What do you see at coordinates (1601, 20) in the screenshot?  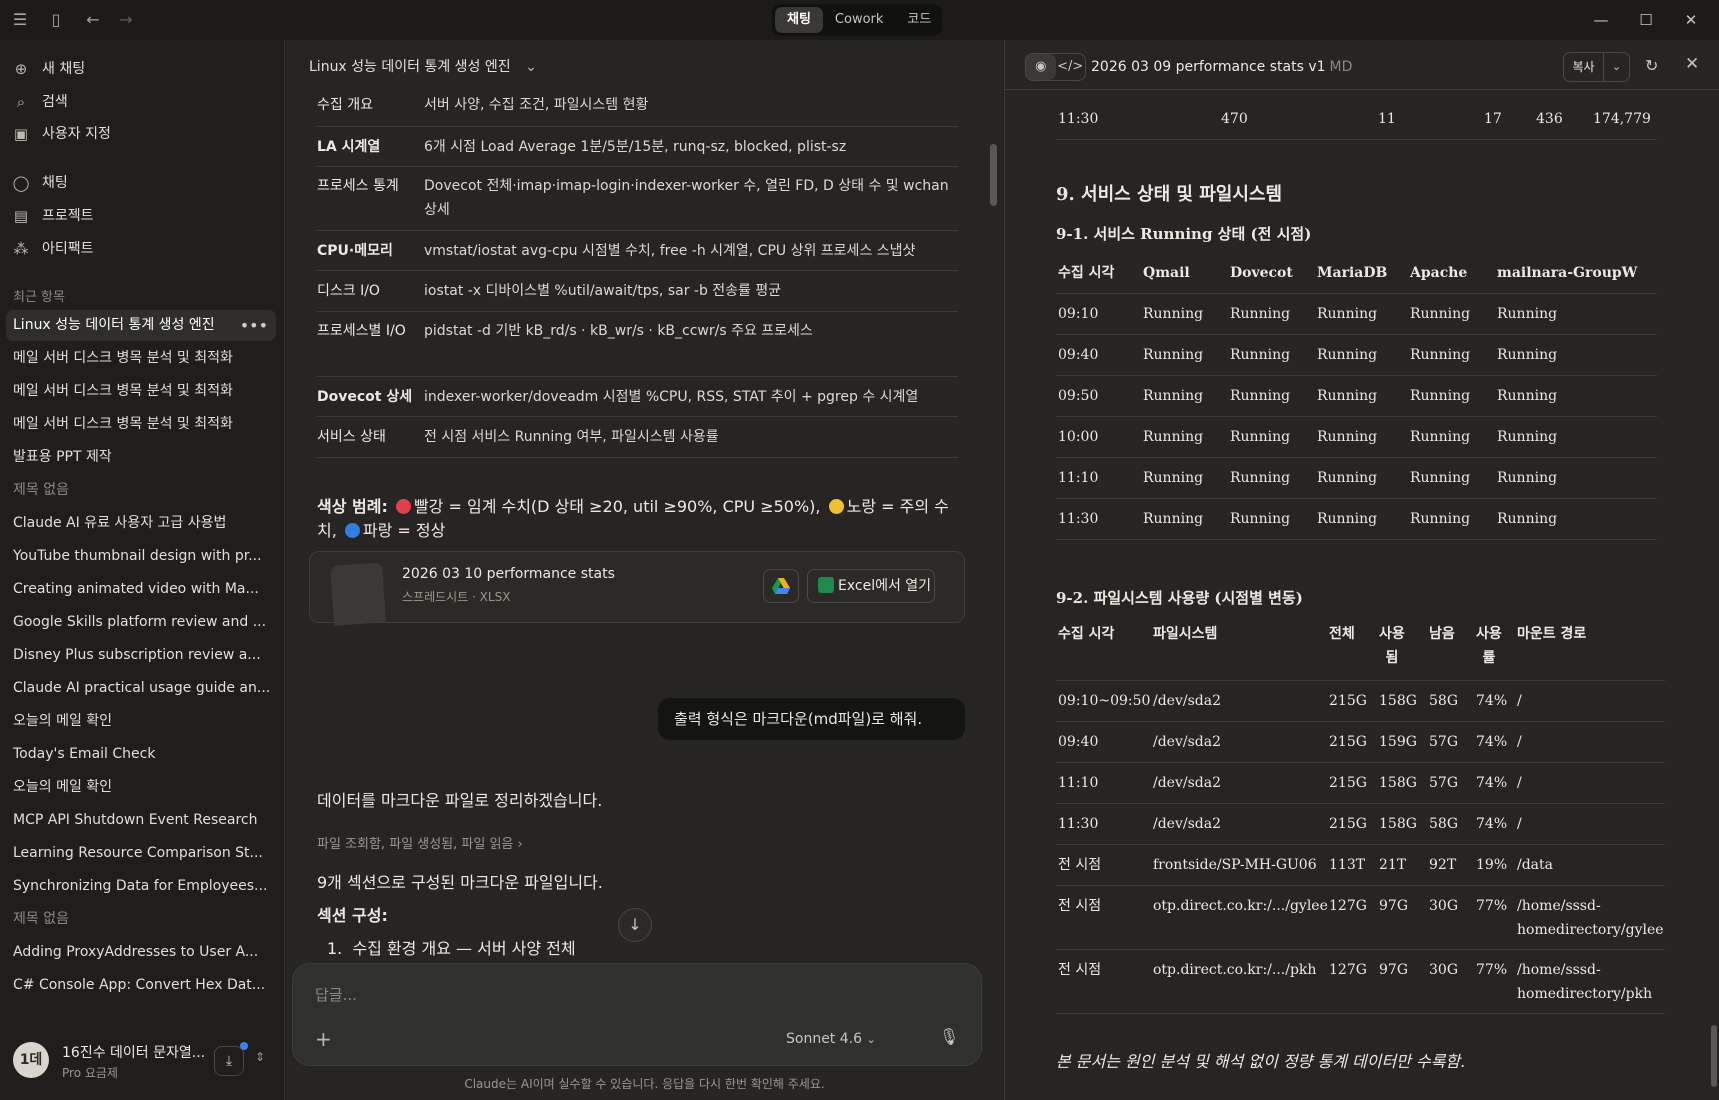 I see `minimize-icon: —` at bounding box center [1601, 20].